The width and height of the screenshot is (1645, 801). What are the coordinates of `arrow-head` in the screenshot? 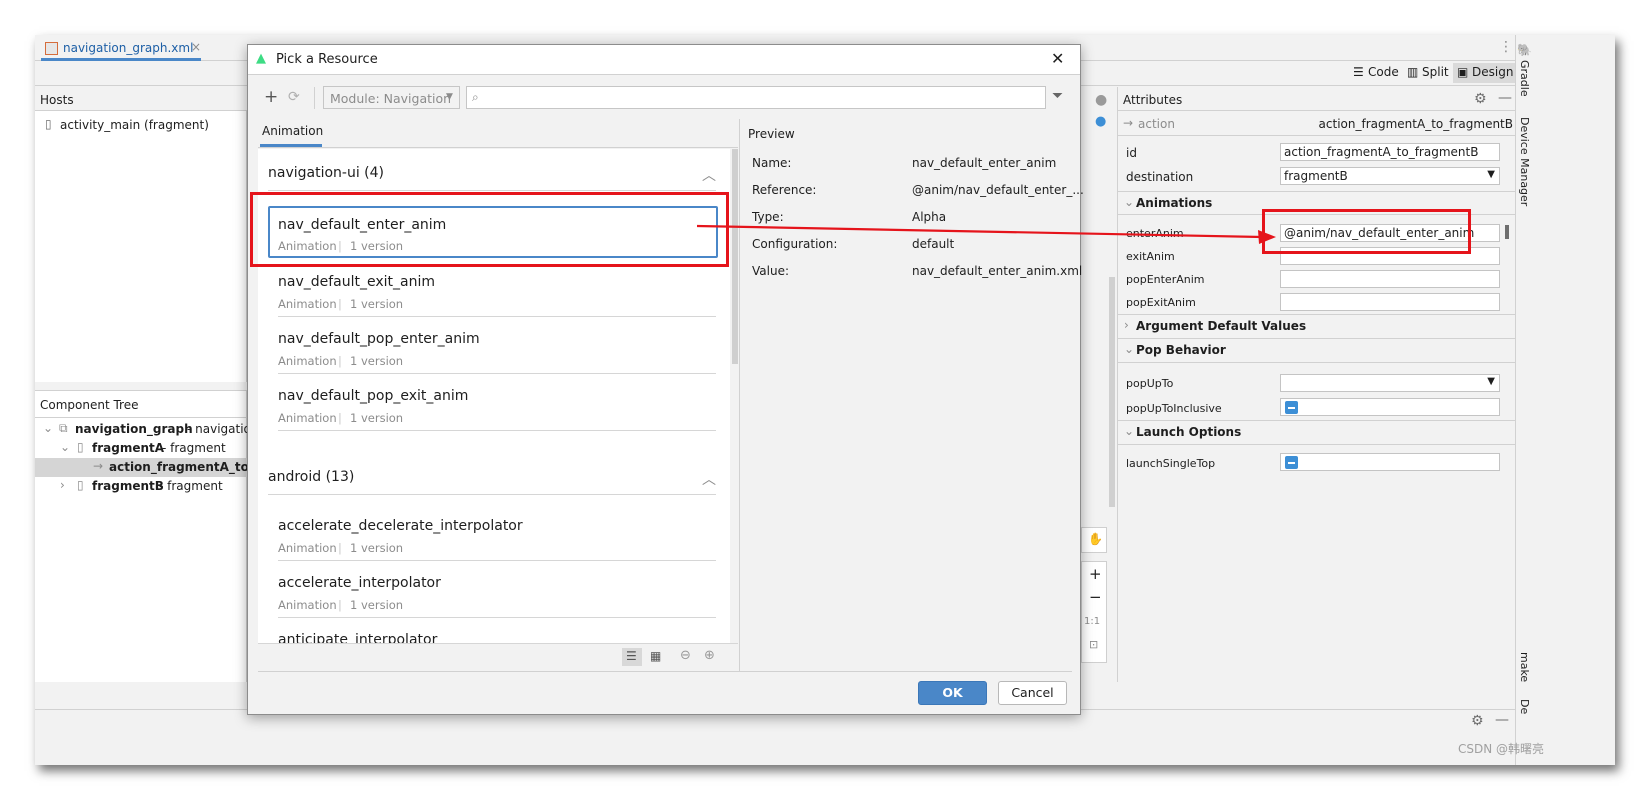 It's located at (1267, 237).